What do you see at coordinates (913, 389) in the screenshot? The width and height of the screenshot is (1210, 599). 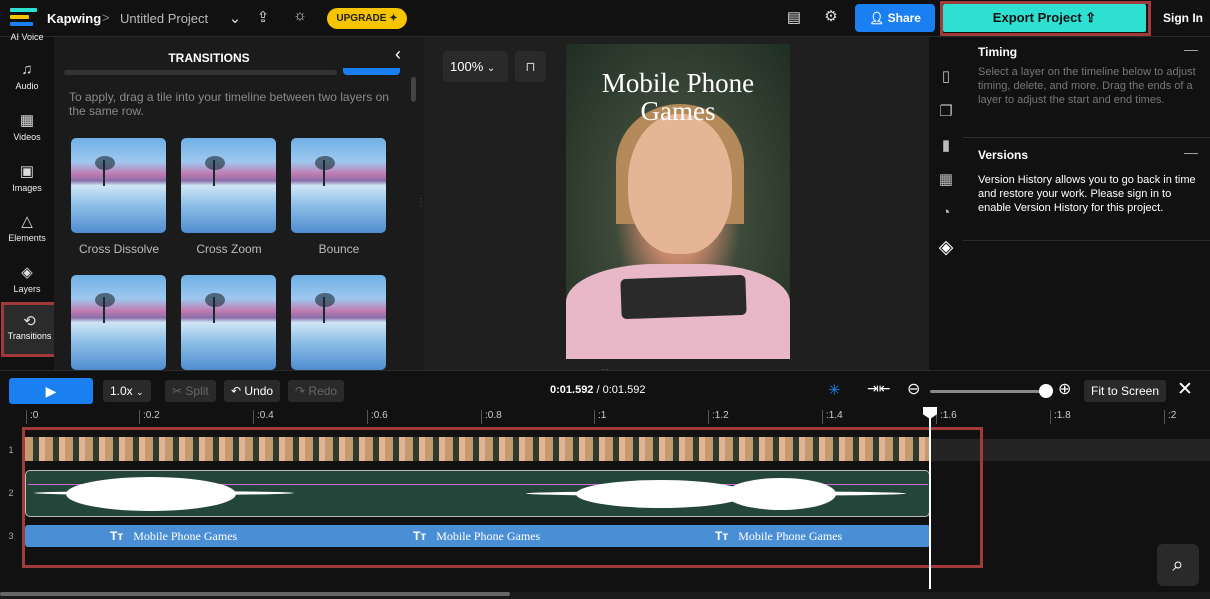 I see `zoom-out-icon: ⊖` at bounding box center [913, 389].